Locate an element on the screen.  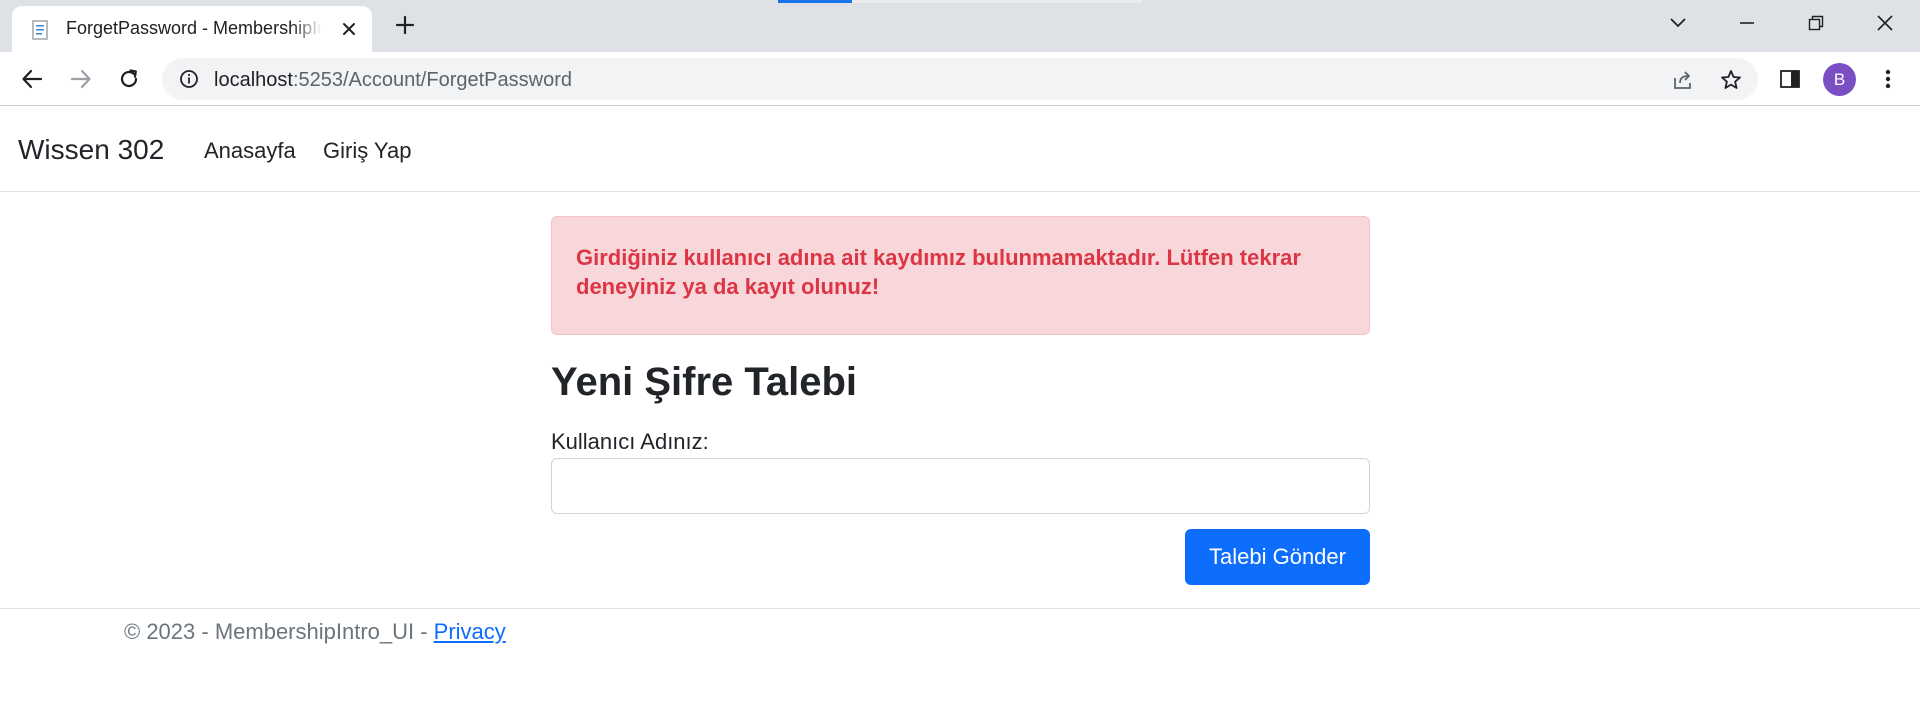
chevron-down-icon is located at coordinates (1678, 23).